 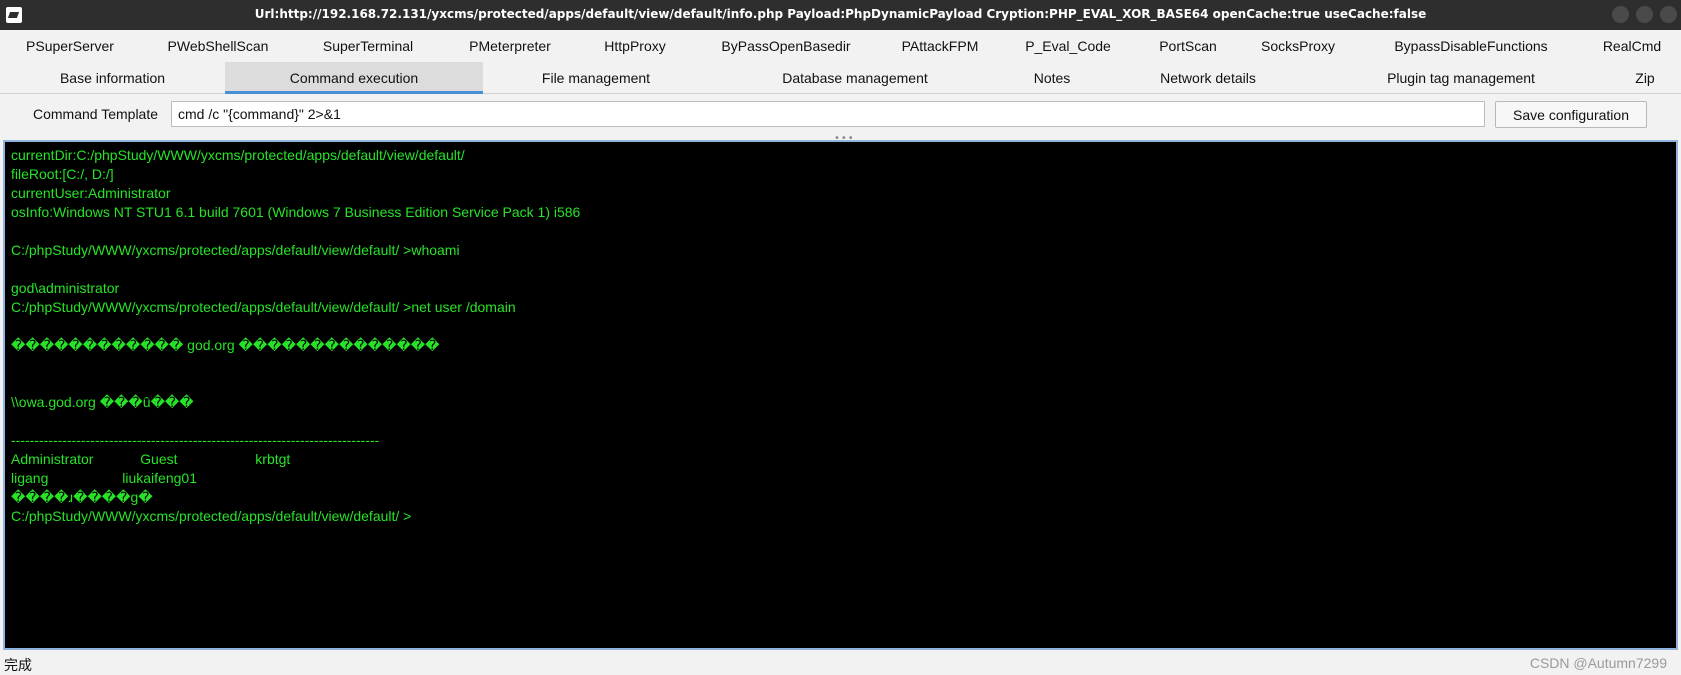 What do you see at coordinates (1571, 114) in the screenshot?
I see `save-configuration-button: Save configuration` at bounding box center [1571, 114].